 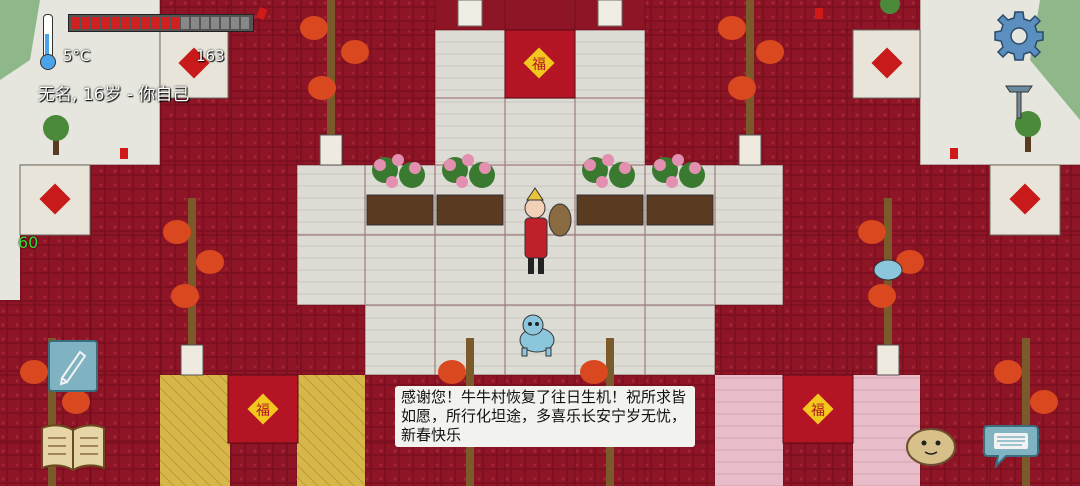 What do you see at coordinates (1019, 36) in the screenshot?
I see `settings-gear-icon` at bounding box center [1019, 36].